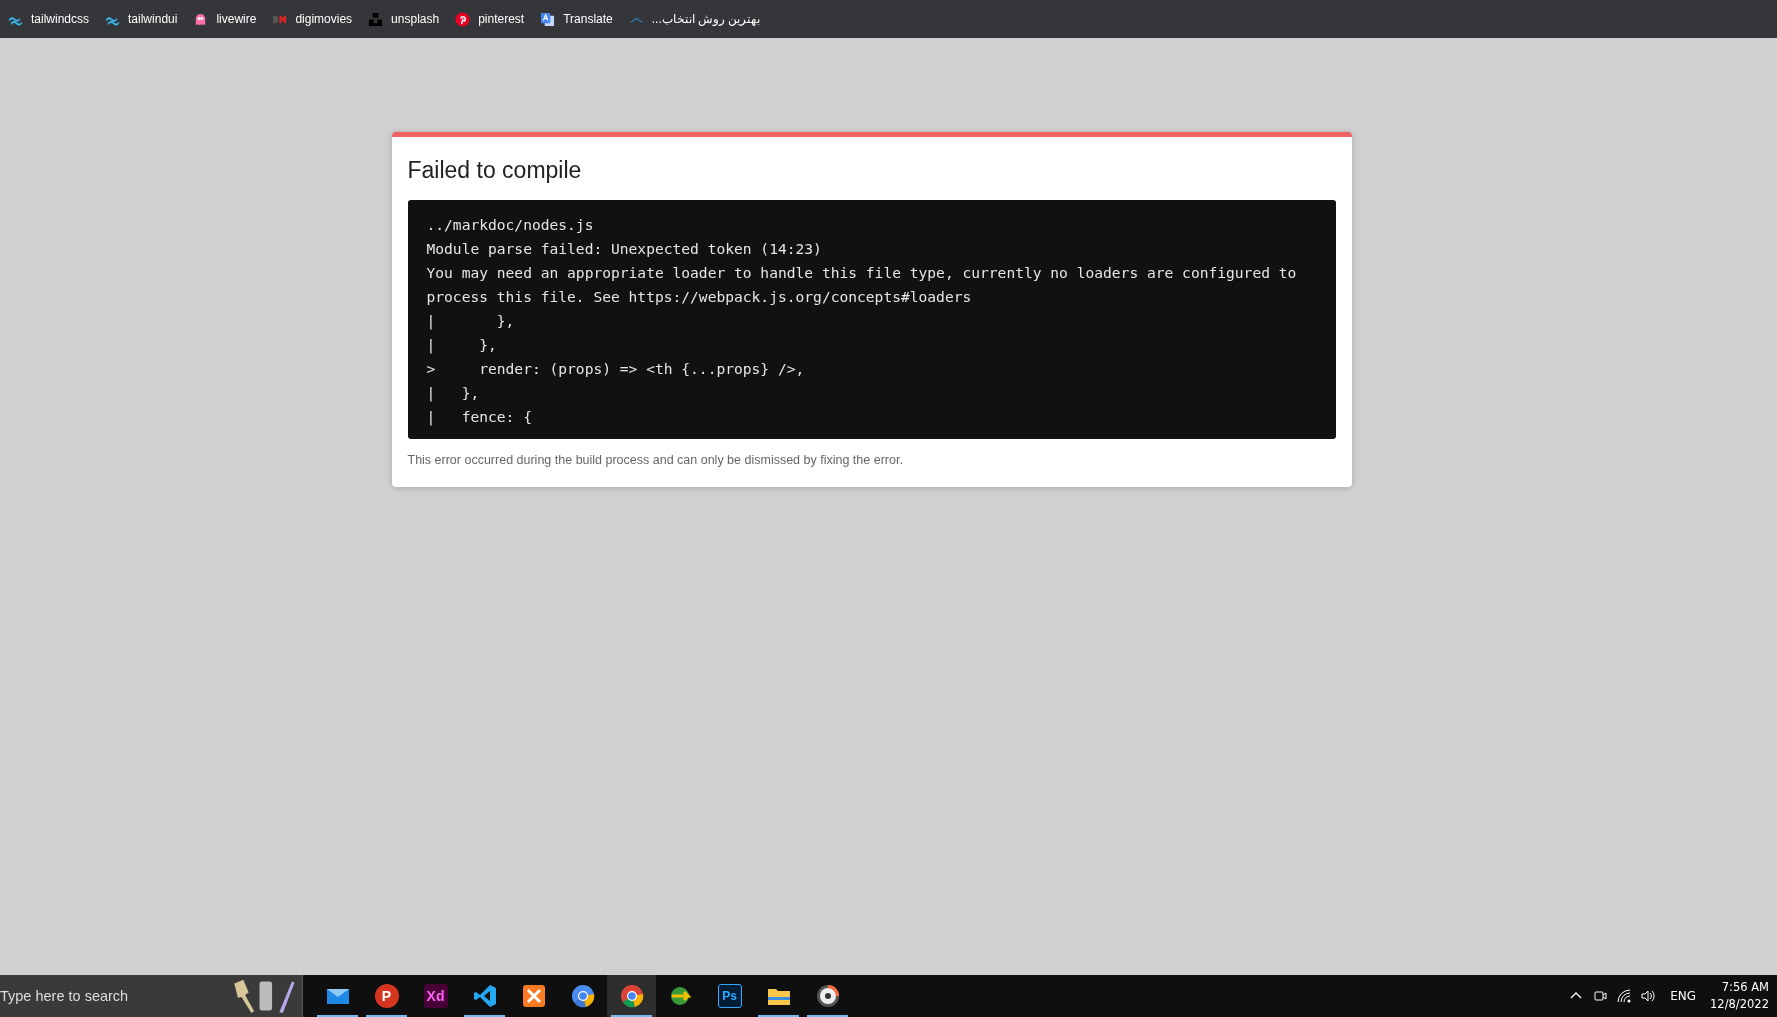 The width and height of the screenshot is (1777, 1017). What do you see at coordinates (312, 19) in the screenshot?
I see `bookmark-link: digimovies` at bounding box center [312, 19].